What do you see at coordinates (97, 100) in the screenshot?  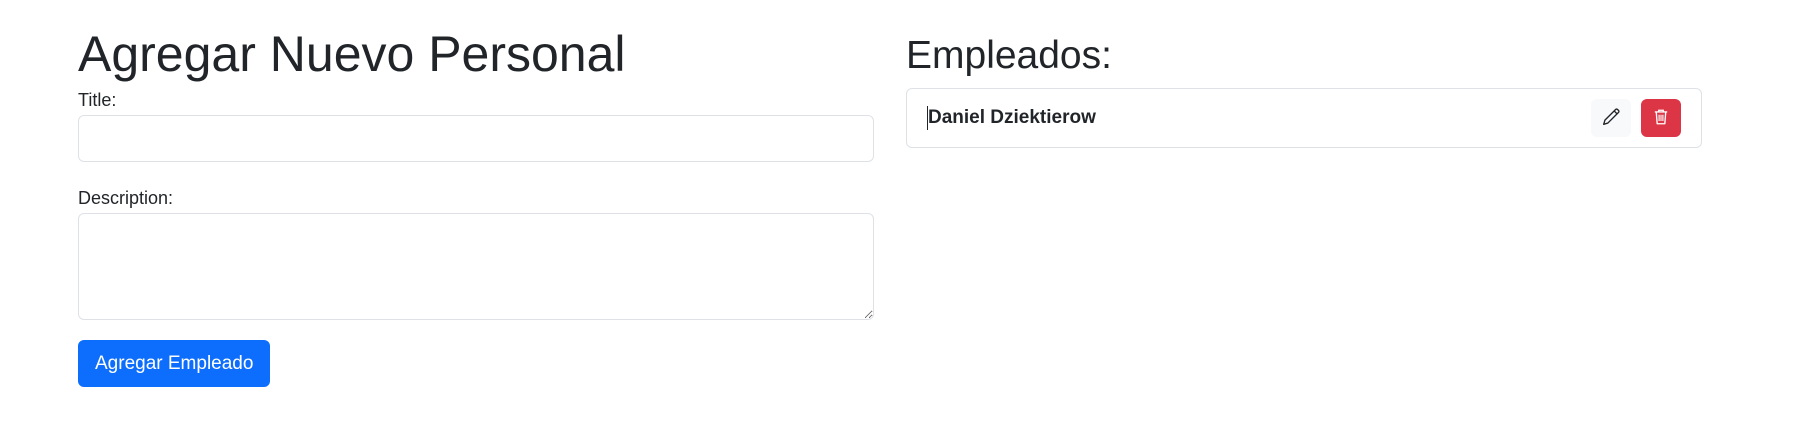 I see `title-label: Title:` at bounding box center [97, 100].